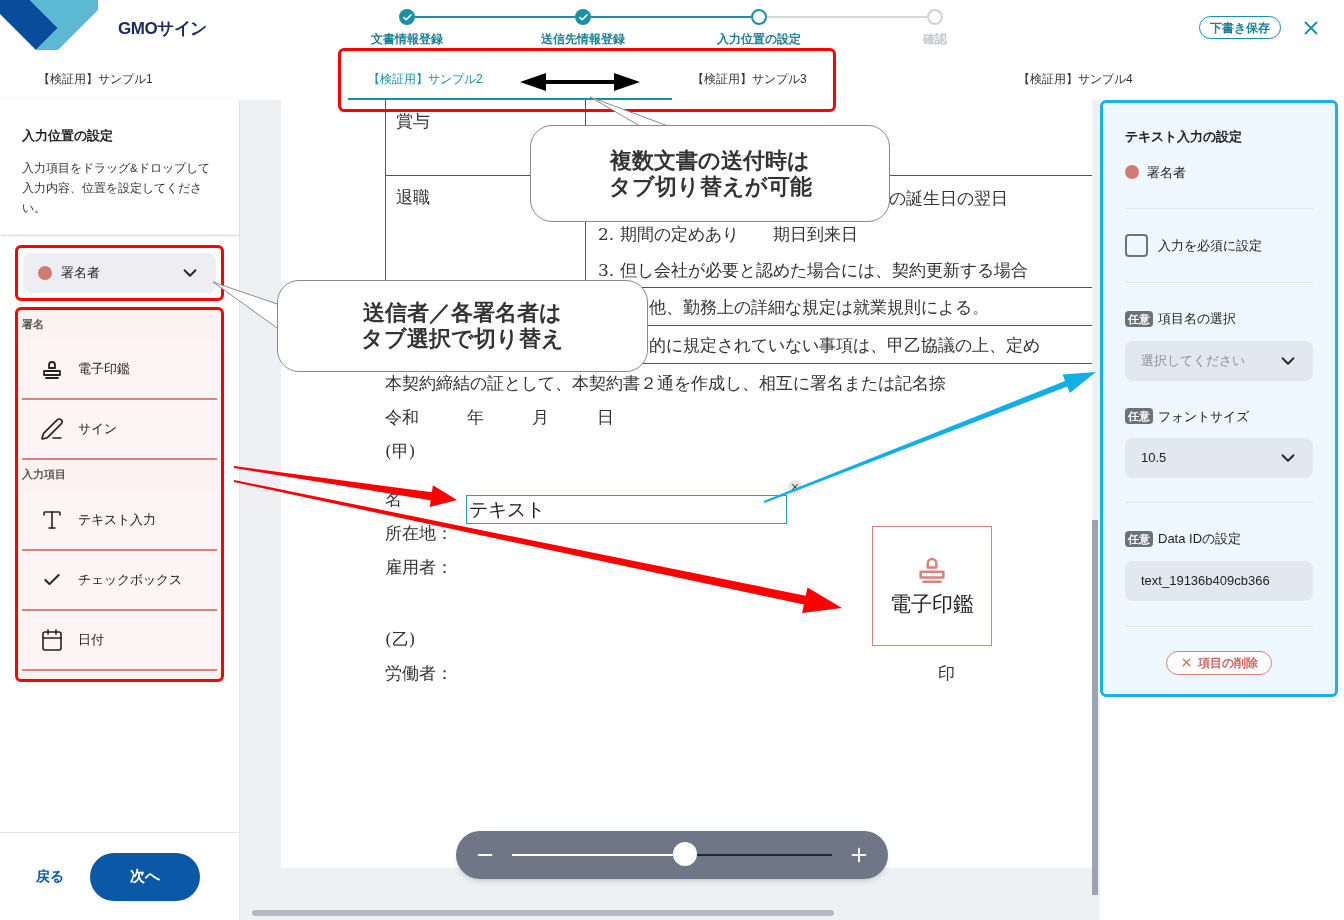  I want to click on document-tab: 【検証用】サンプル4, so click(1171, 80).